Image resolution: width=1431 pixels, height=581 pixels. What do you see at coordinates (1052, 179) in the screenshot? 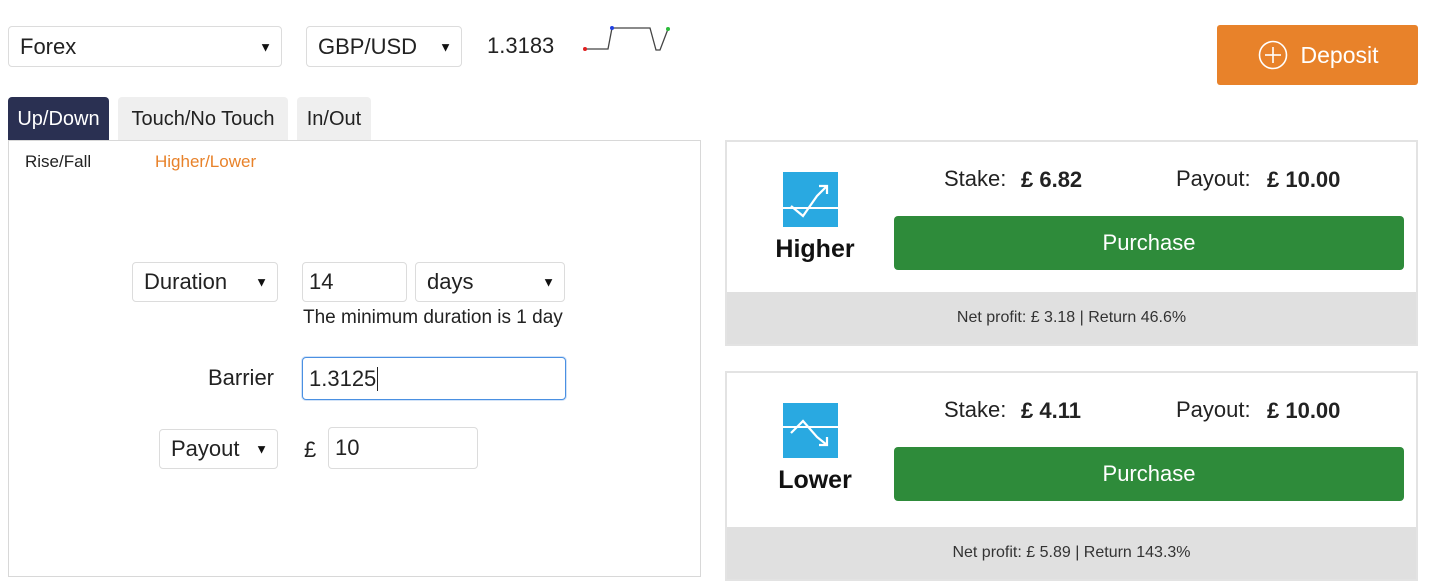
I see `stake-value: £ 6.82` at bounding box center [1052, 179].